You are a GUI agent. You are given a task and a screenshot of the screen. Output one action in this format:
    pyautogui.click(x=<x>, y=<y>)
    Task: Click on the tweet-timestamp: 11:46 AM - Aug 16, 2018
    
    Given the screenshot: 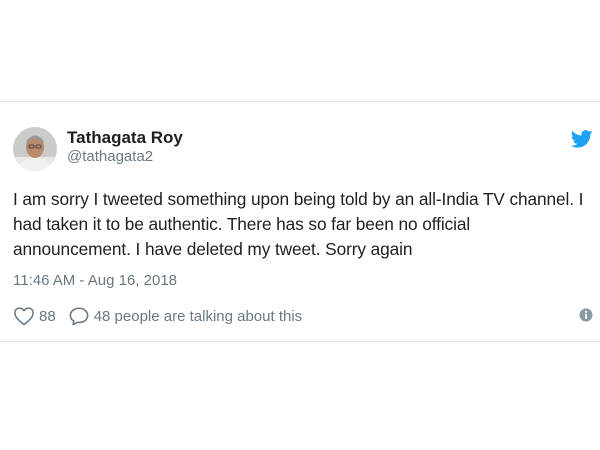 What is the action you would take?
    pyautogui.click(x=95, y=281)
    